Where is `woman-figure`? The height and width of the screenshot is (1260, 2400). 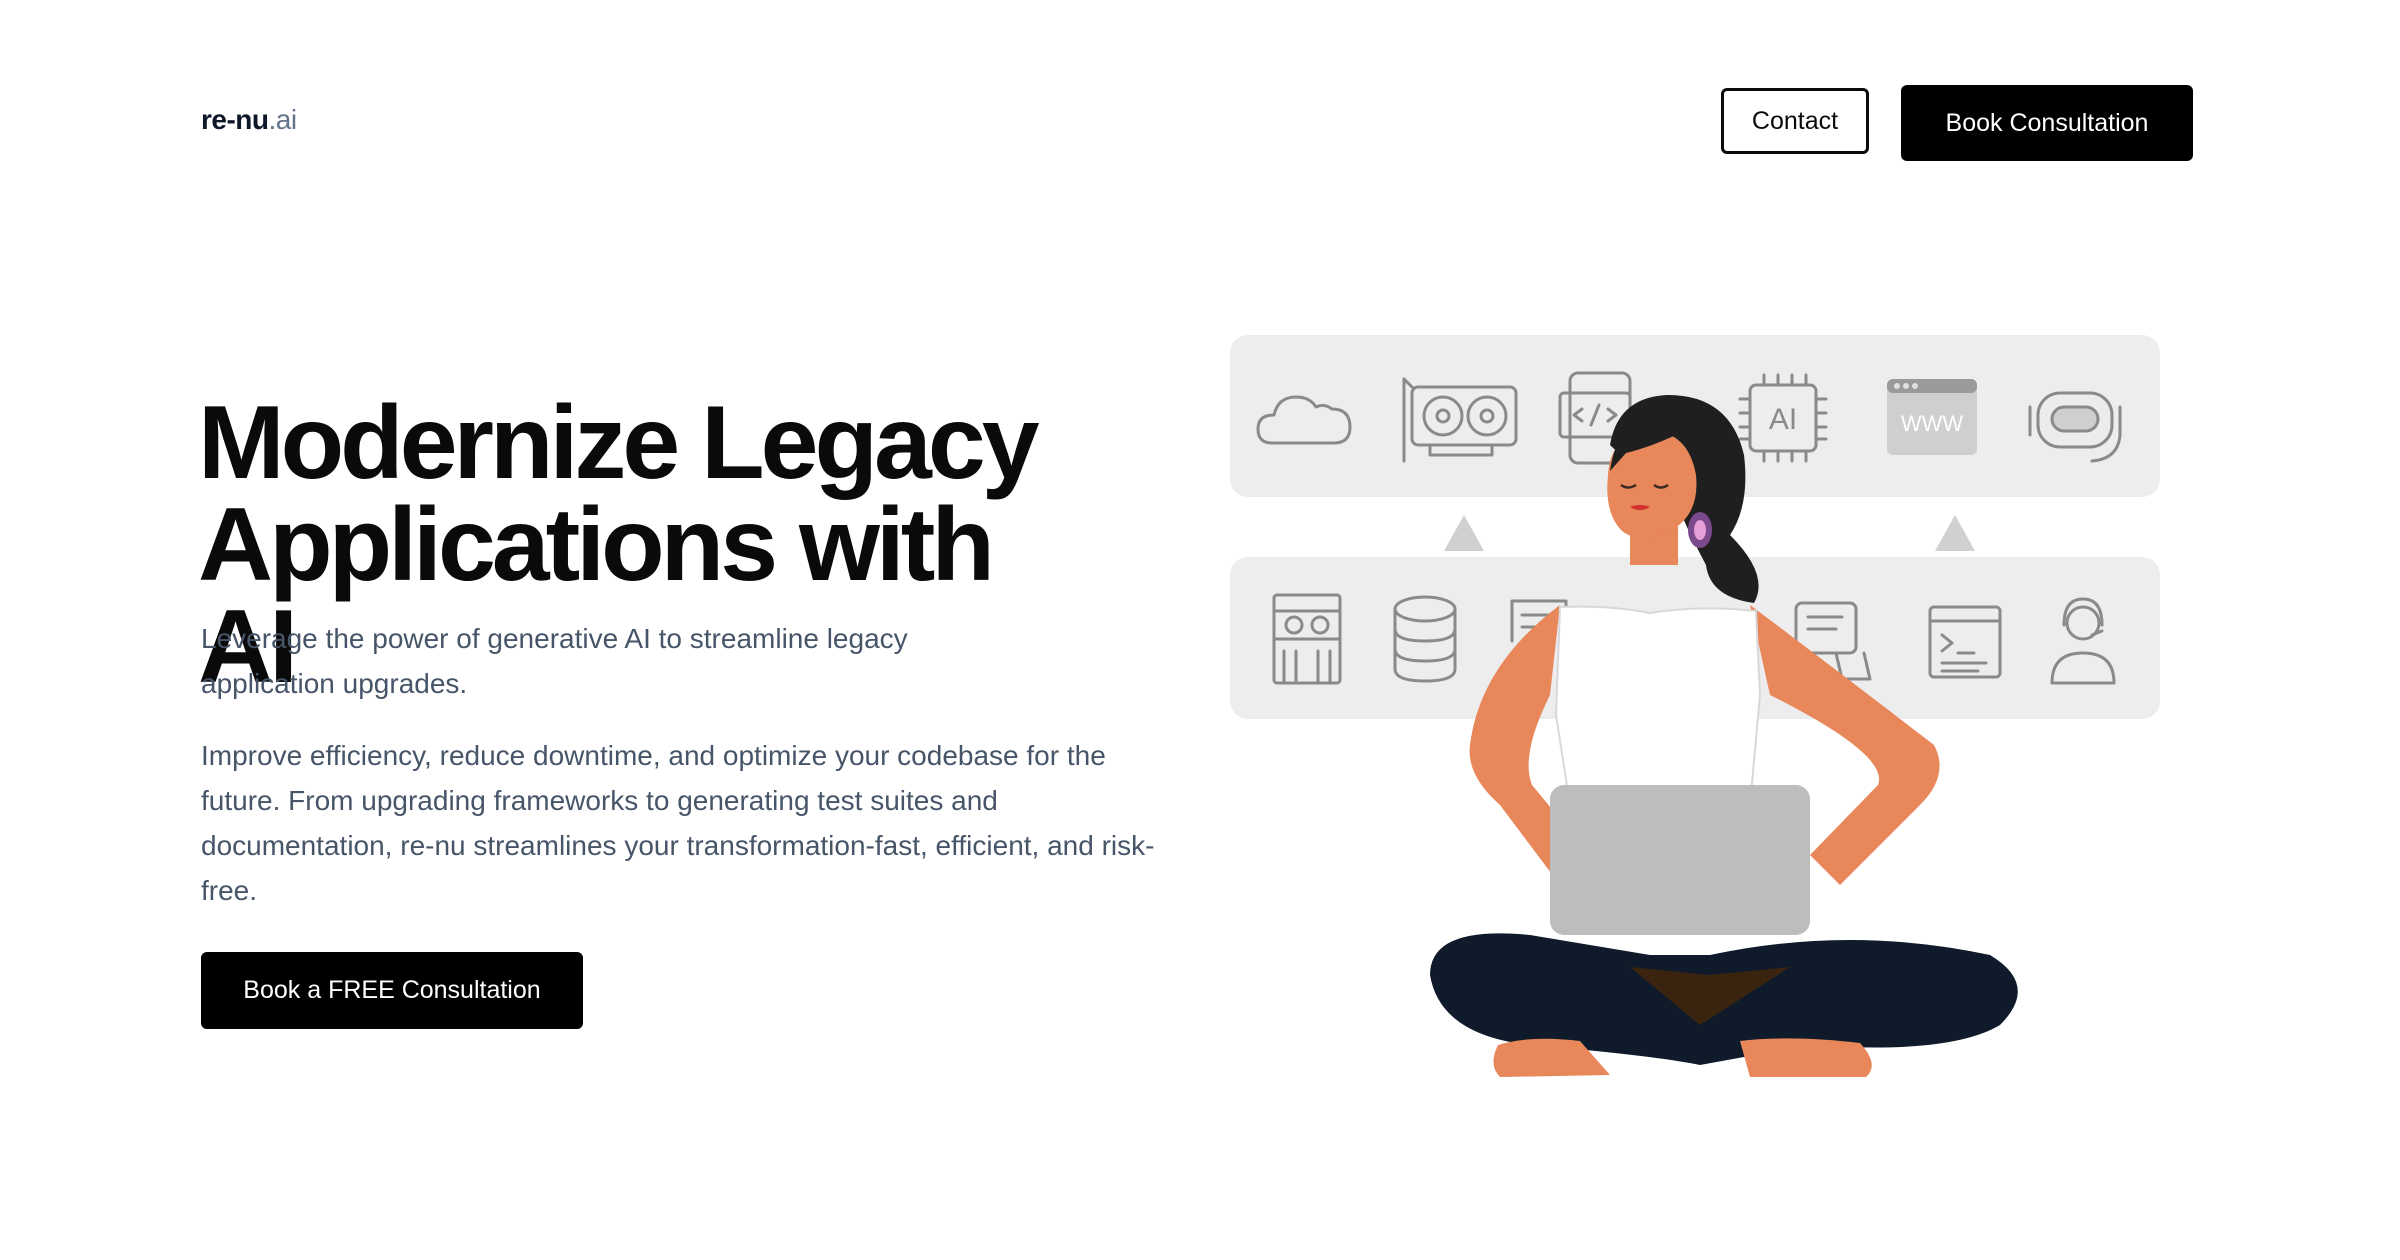
woman-figure is located at coordinates (1724, 736).